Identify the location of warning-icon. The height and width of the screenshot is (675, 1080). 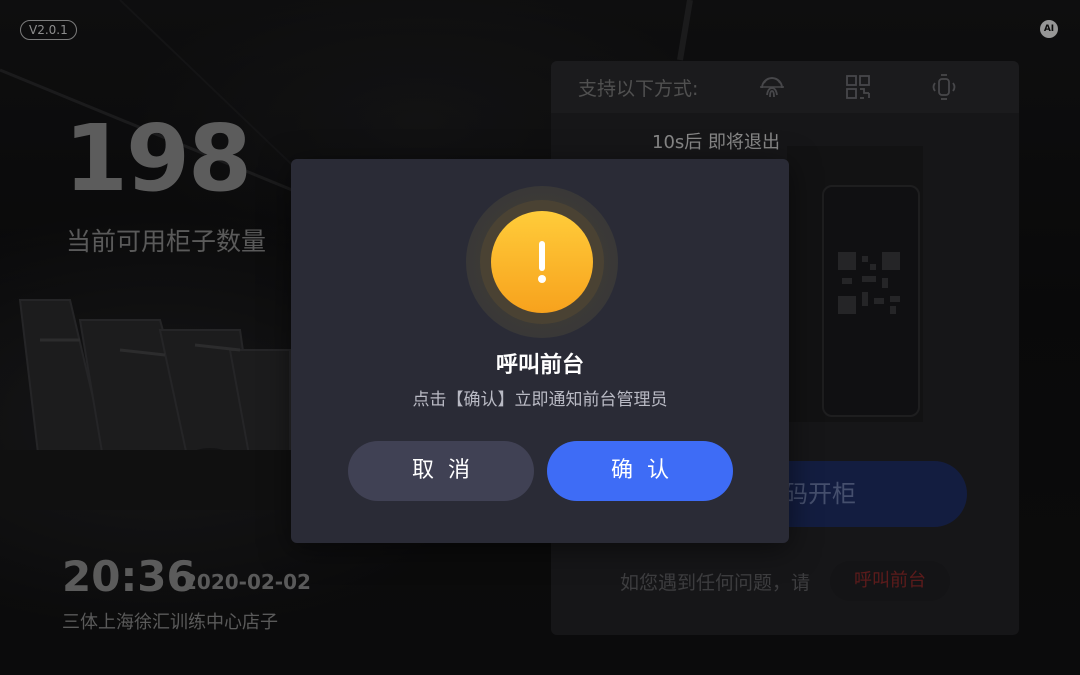
(542, 262).